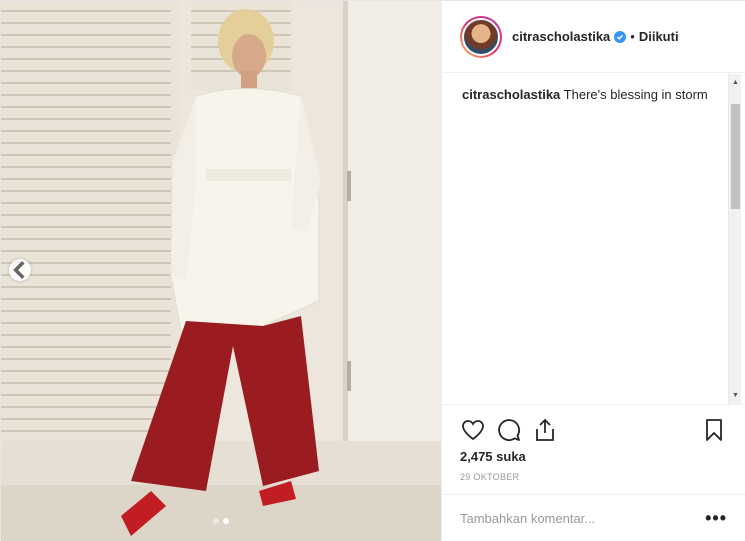  What do you see at coordinates (735, 156) in the screenshot?
I see `scroll-thumb` at bounding box center [735, 156].